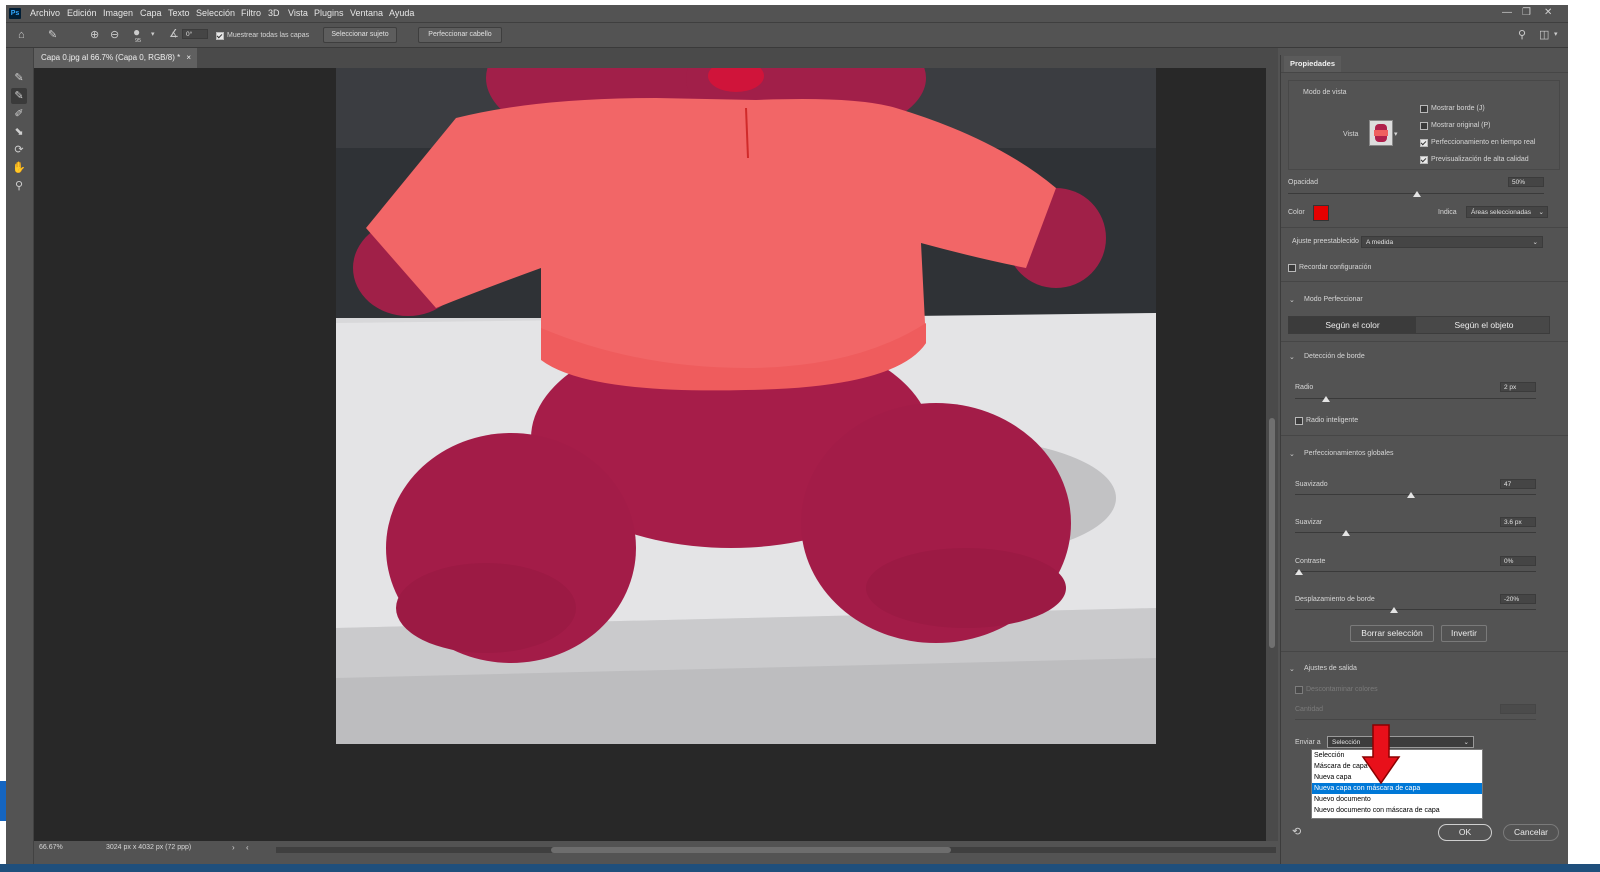 This screenshot has width=1600, height=872. I want to click on object-selection-tool-icon: ⬊, so click(19, 132).